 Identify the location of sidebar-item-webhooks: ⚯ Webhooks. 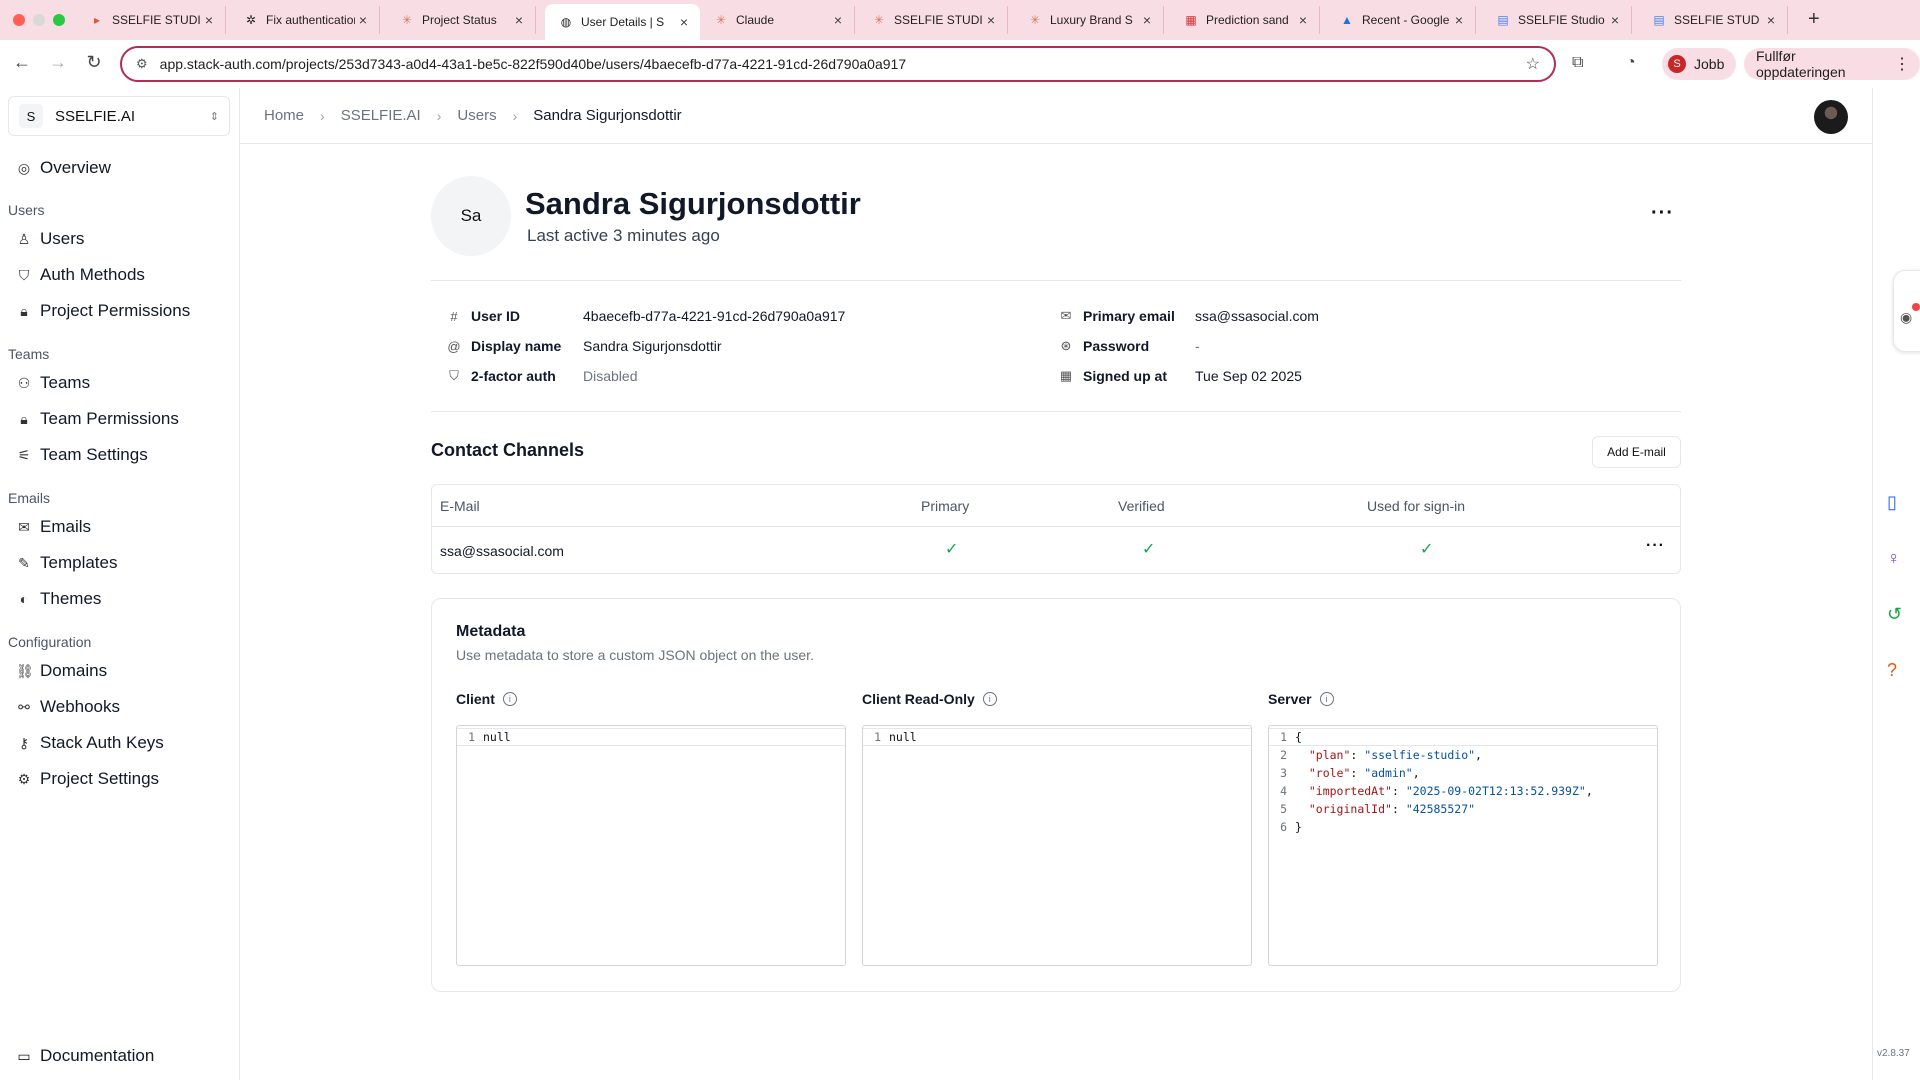
(68, 707).